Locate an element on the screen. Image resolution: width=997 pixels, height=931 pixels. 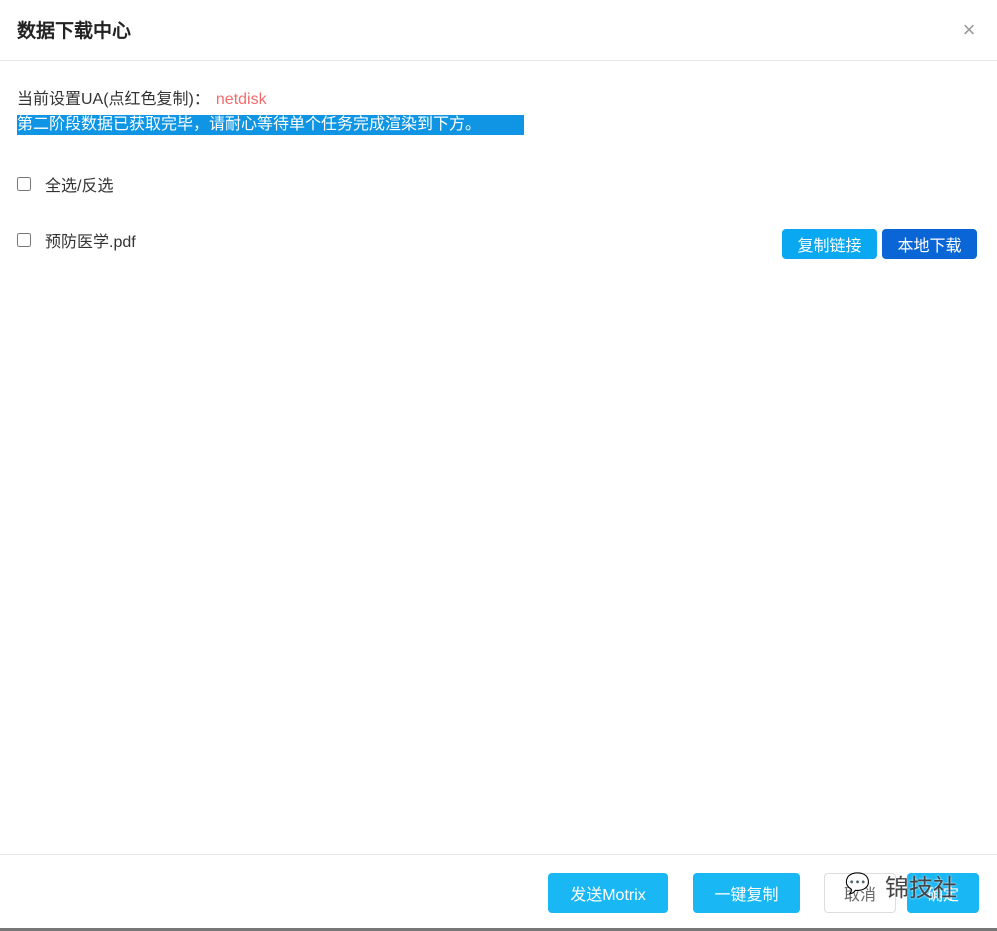
wechat-icon: 💬 is located at coordinates (857, 883).